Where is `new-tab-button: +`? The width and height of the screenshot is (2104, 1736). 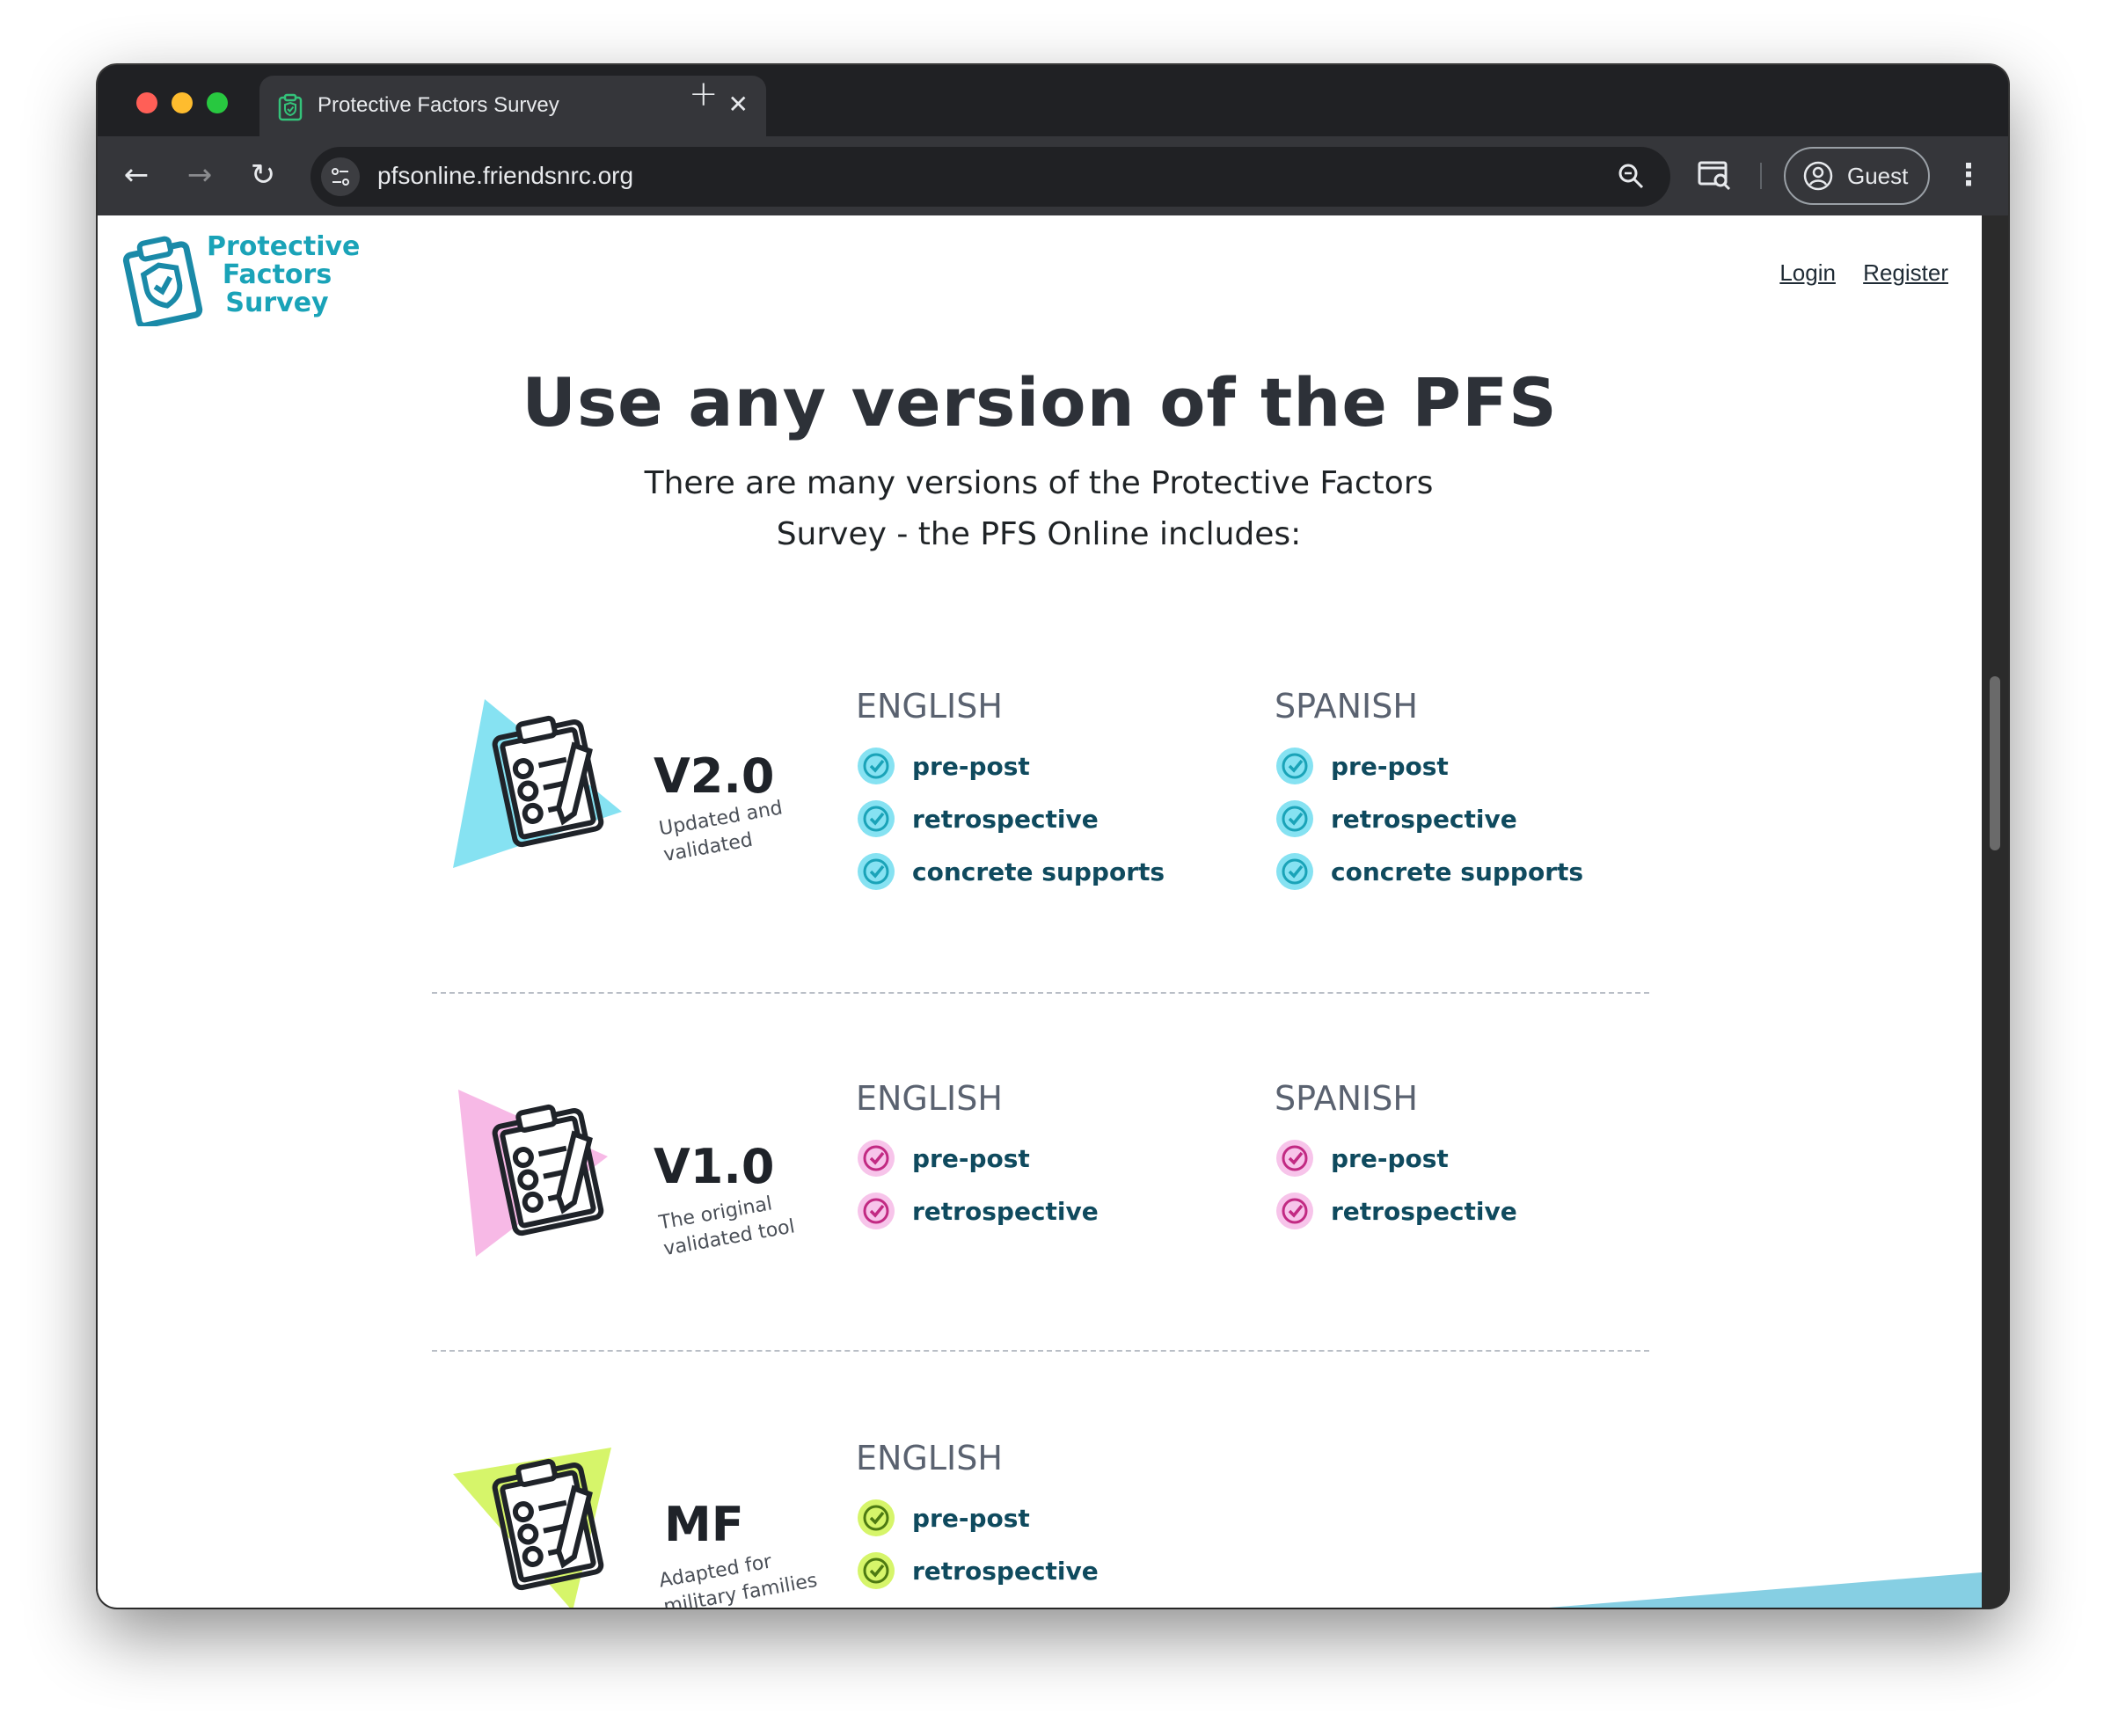
new-tab-button: + is located at coordinates (704, 94).